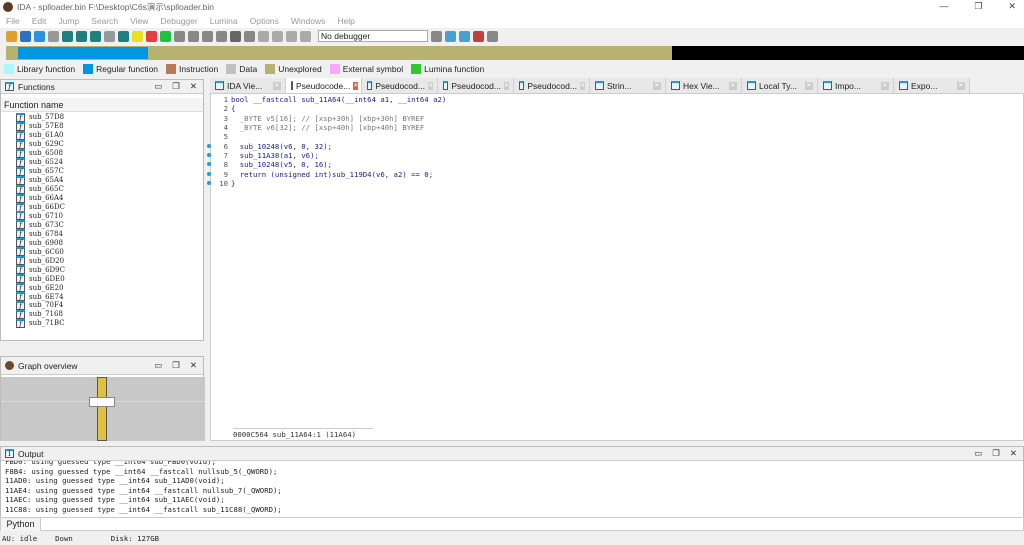 The height and width of the screenshot is (545, 1024). I want to click on function-row: f sub_65A4, so click(109, 180).